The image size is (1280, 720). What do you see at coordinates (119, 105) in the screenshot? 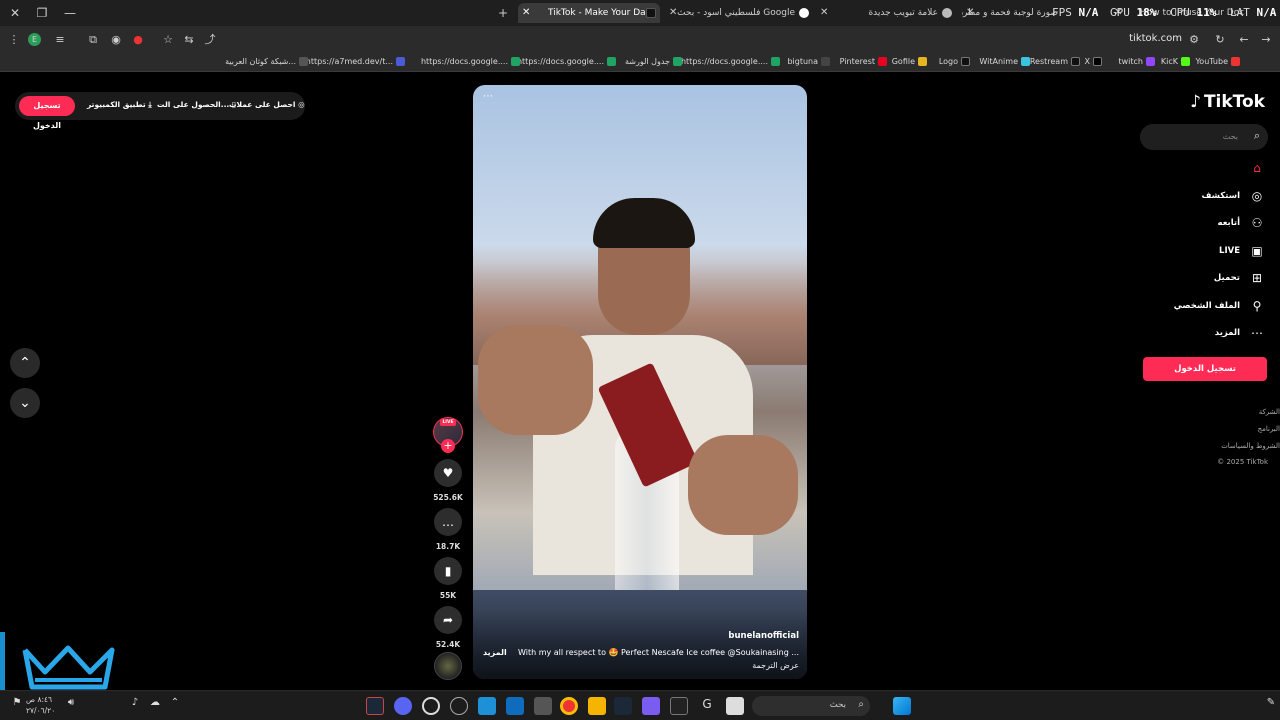
I see `desktop-app-link: تطبيق الكمبيوتر ⤓` at bounding box center [119, 105].